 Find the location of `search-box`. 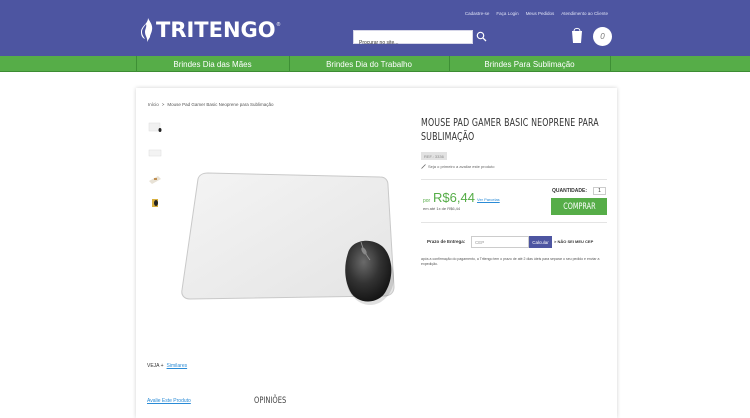

search-box is located at coordinates (413, 39).